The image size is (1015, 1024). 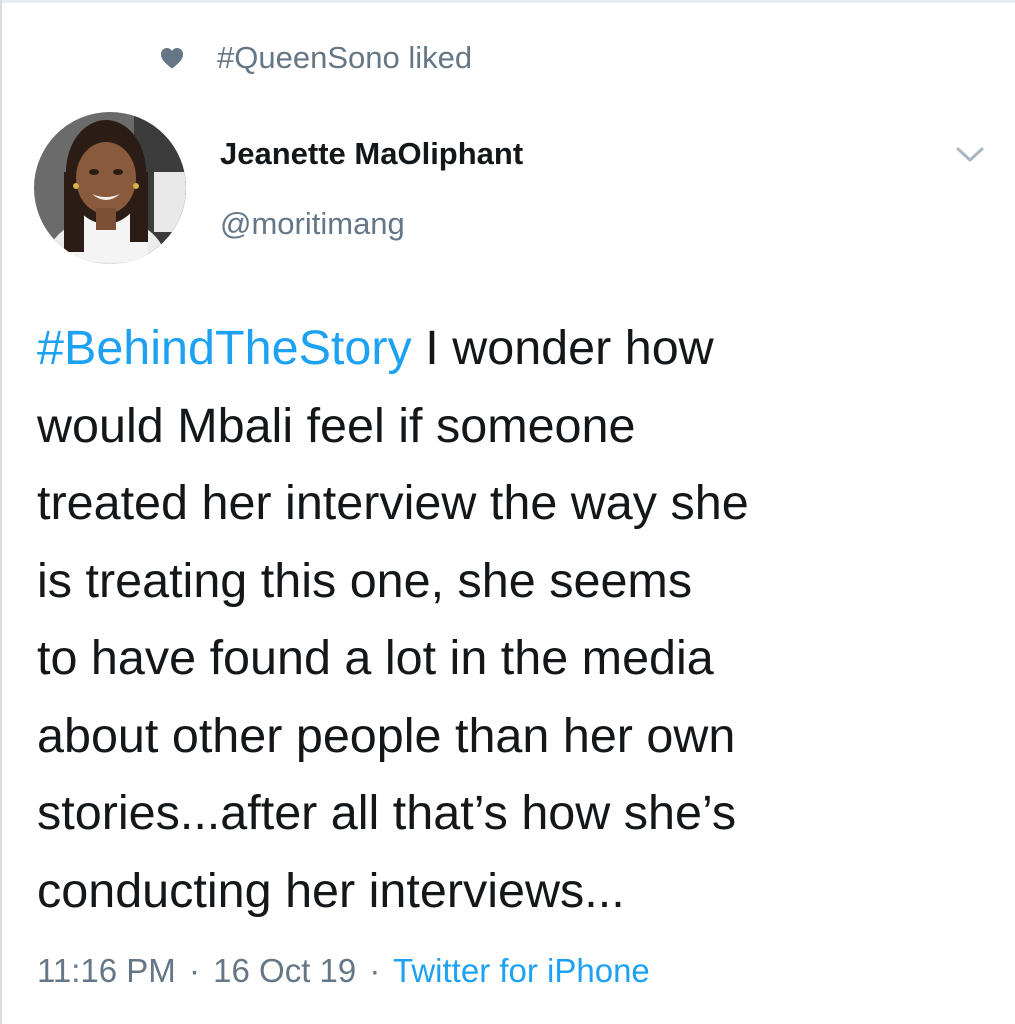 I want to click on tweet-line: to have found a lot in the media, so click(x=375, y=658).